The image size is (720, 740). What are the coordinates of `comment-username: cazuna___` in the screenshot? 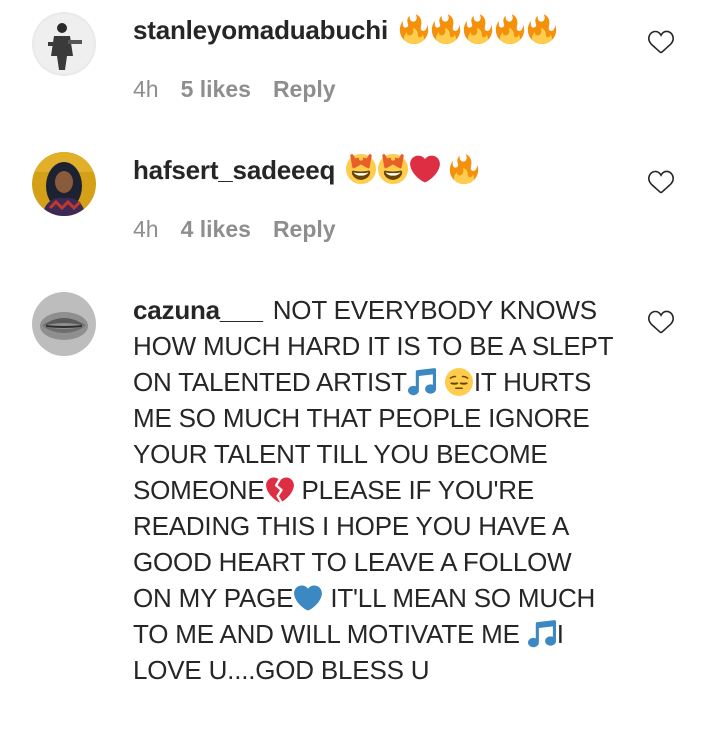 It's located at (198, 310).